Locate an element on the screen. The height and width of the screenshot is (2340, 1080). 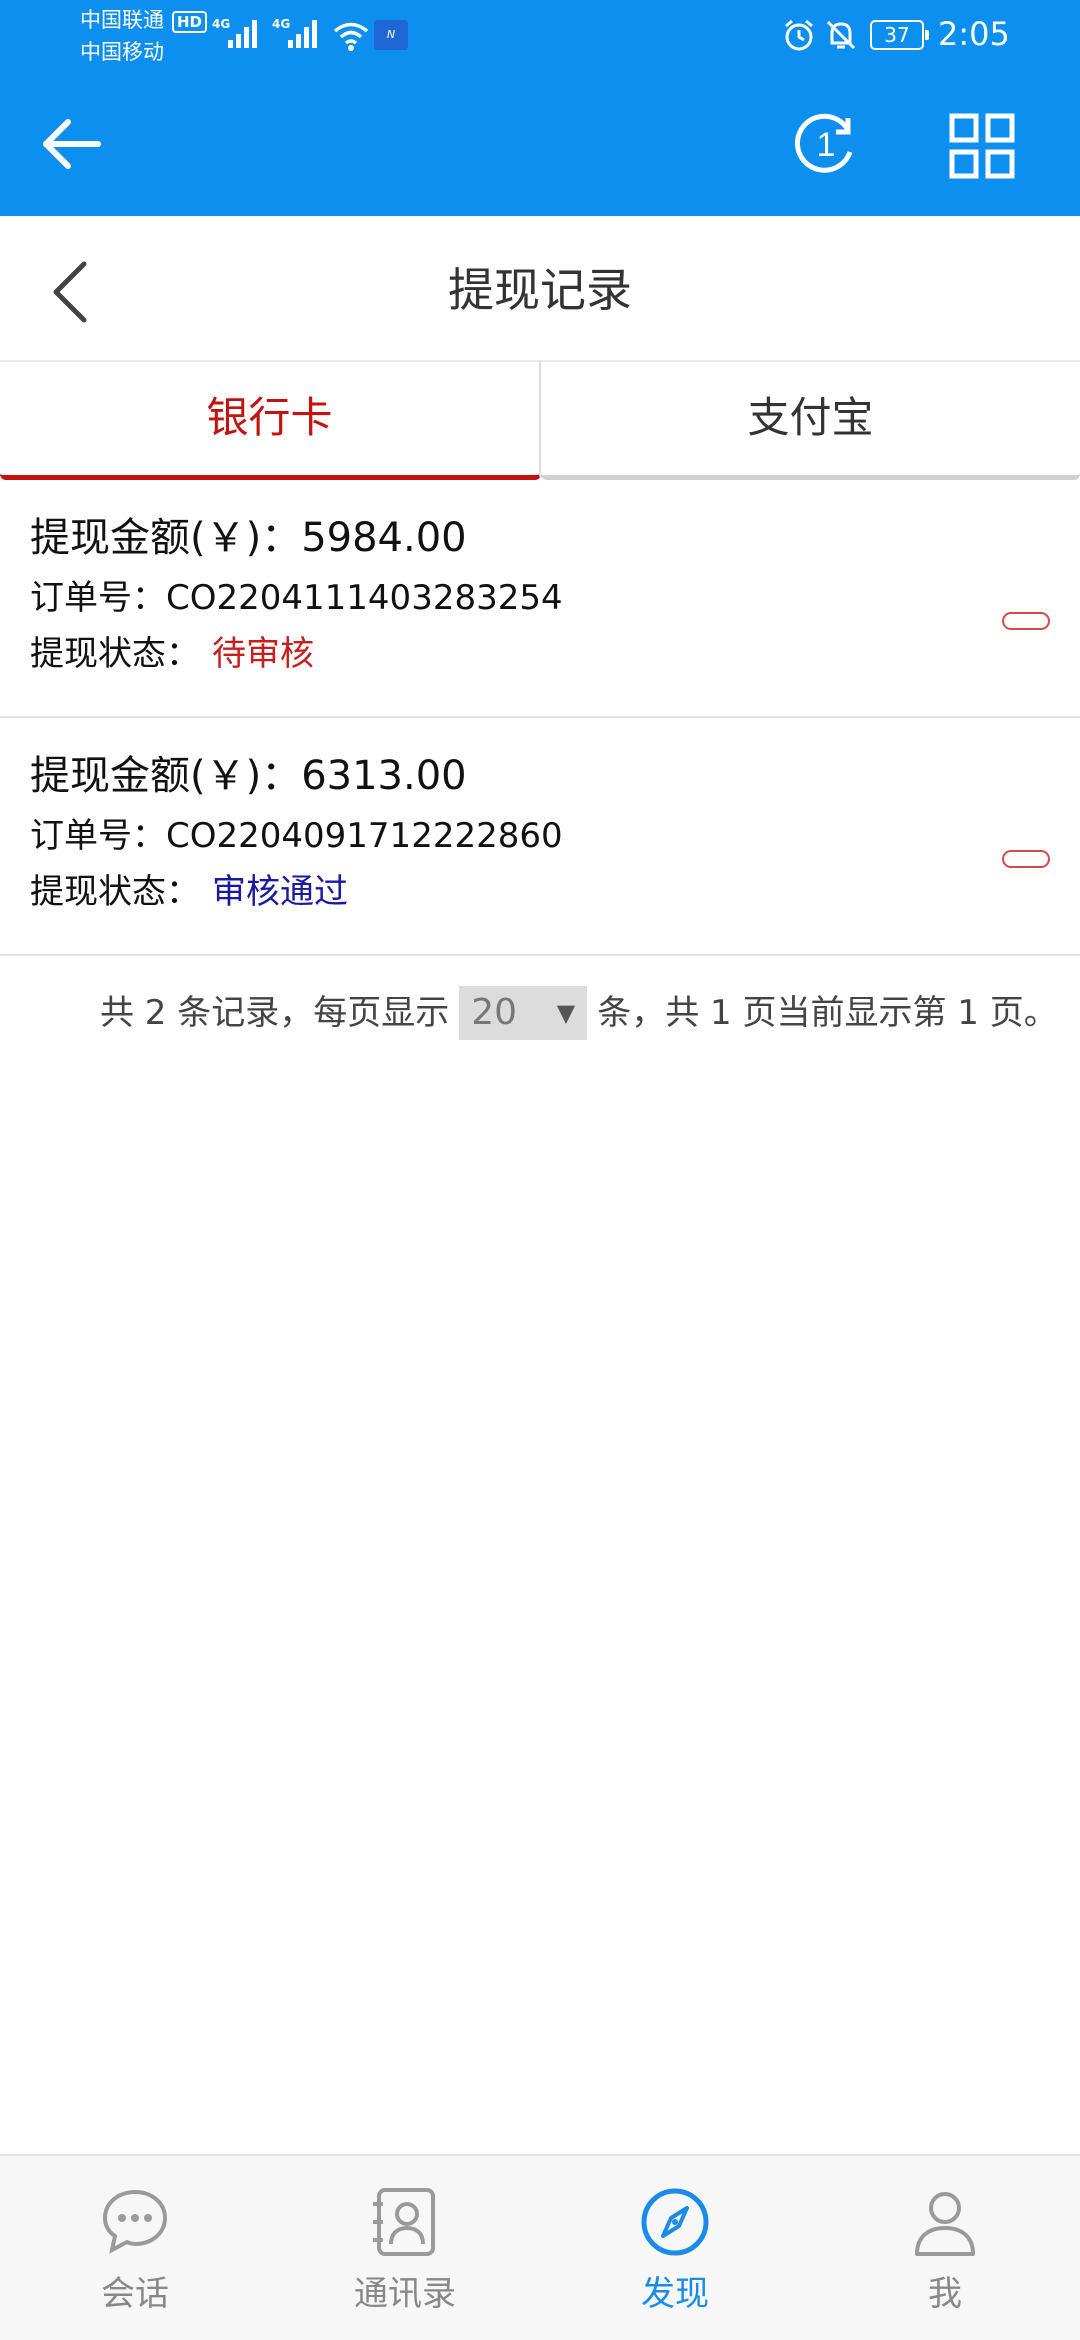
pagination-suffix: 条，共 1 页当前显示第 1 页。 is located at coordinates (827, 1013).